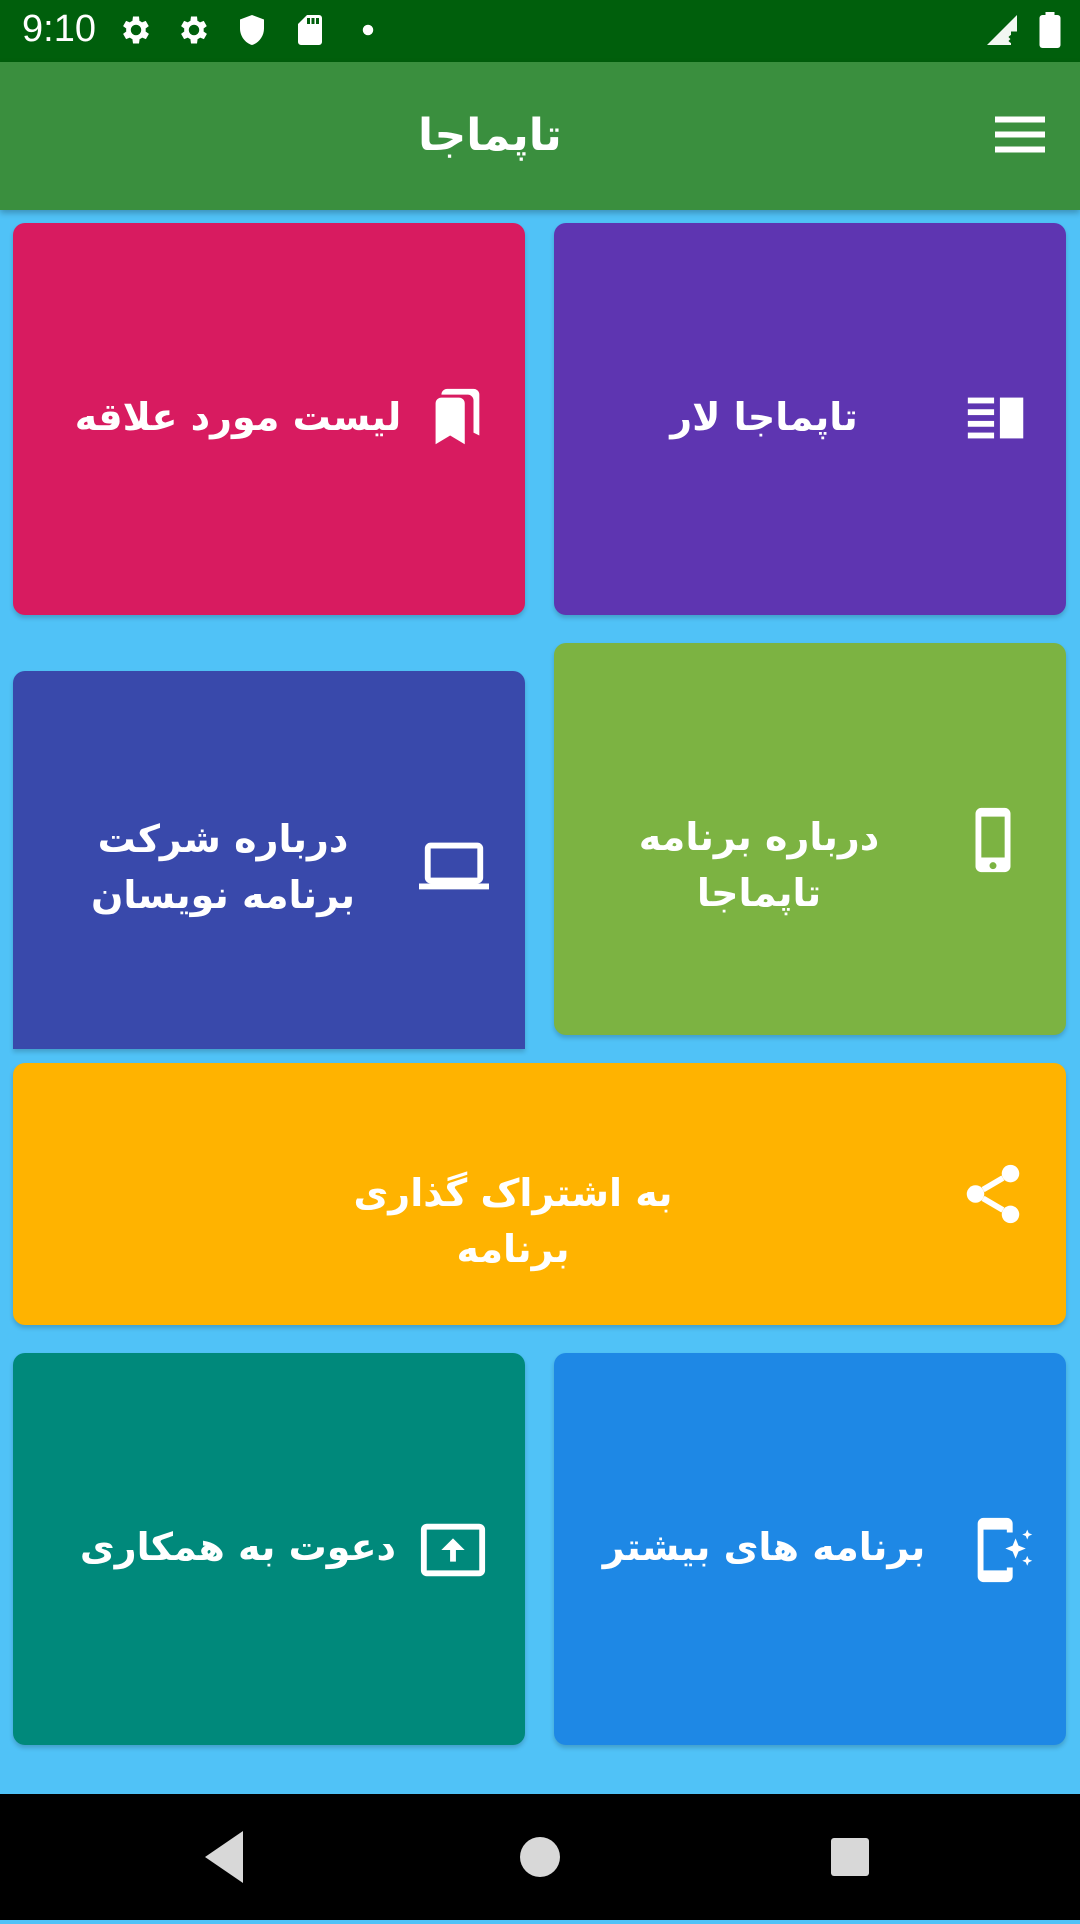  What do you see at coordinates (238, 1547) in the screenshot?
I see `tile-invite-label: دعوت به همکاری` at bounding box center [238, 1547].